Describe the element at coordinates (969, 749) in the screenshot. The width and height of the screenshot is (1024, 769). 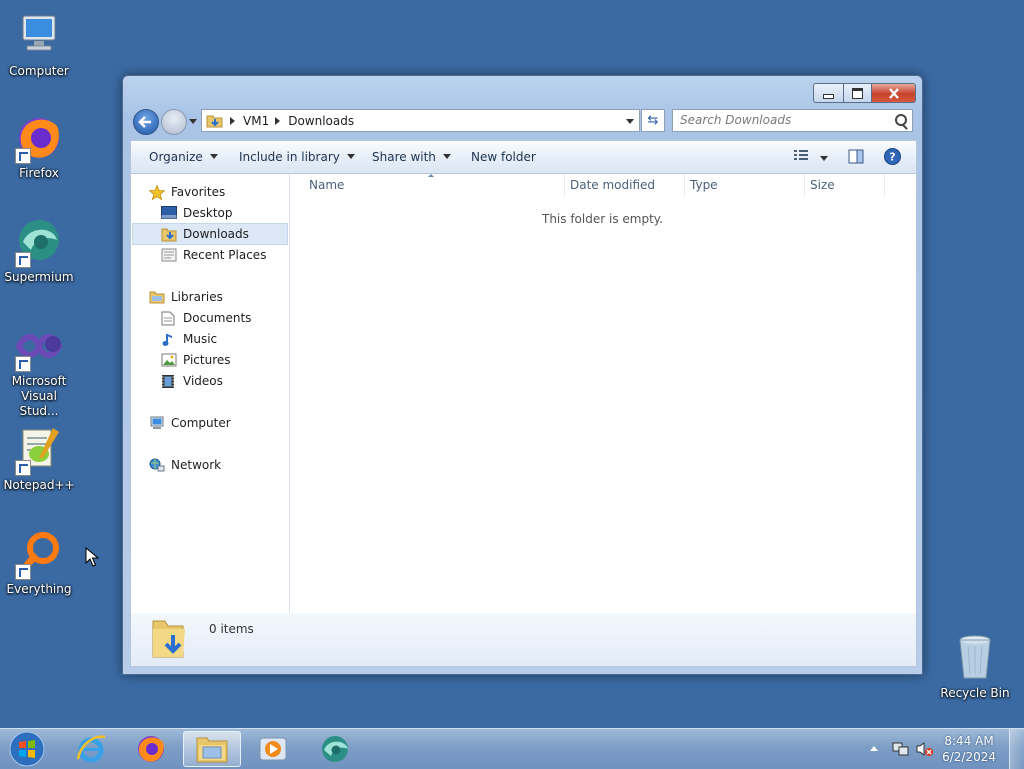
I see `system-clock: 8:44 AM 6/2/2024` at that location.